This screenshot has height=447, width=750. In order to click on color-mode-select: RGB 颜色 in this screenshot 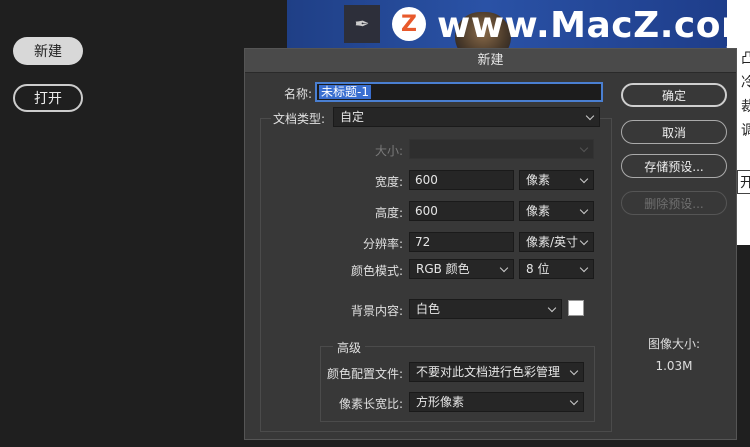, I will do `click(461, 269)`.